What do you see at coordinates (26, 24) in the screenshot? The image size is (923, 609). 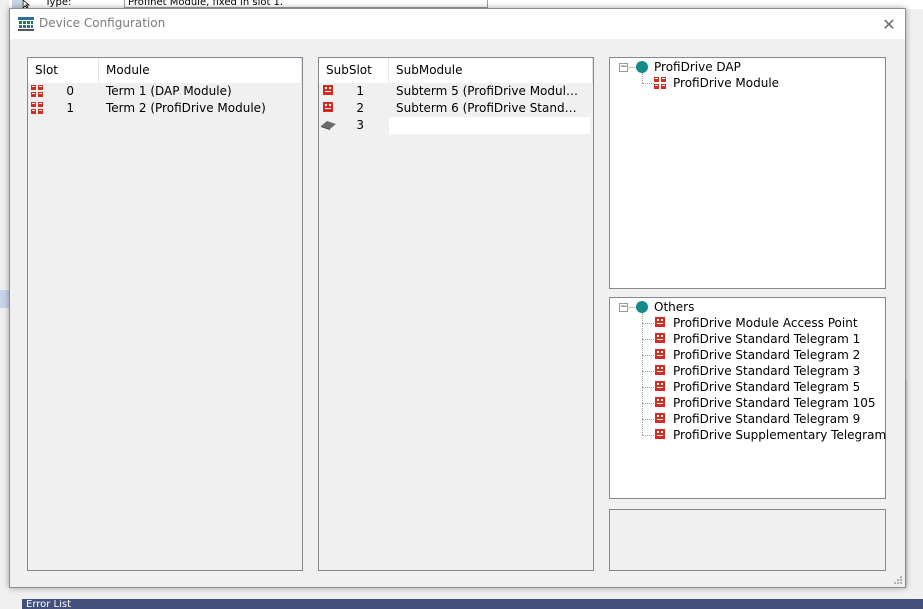 I see `device-configuration-icon` at bounding box center [26, 24].